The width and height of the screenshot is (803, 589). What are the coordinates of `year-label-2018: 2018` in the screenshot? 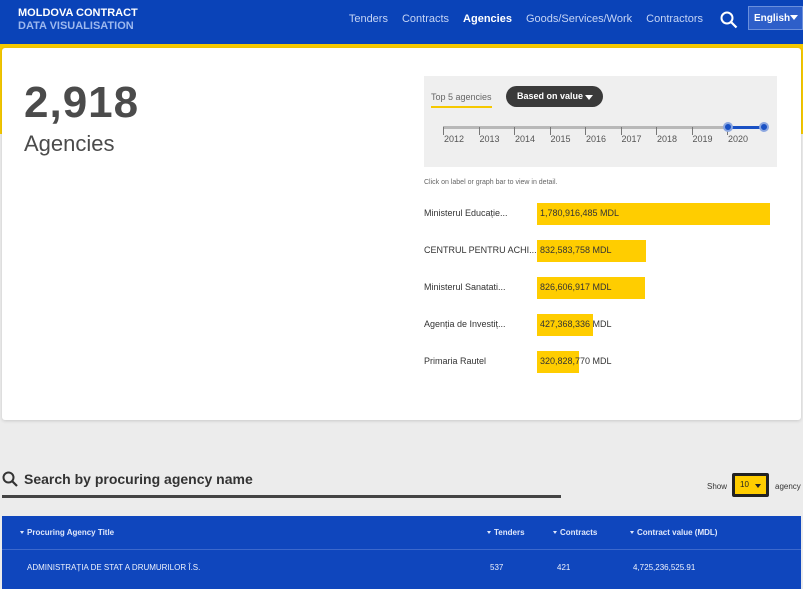 It's located at (667, 139).